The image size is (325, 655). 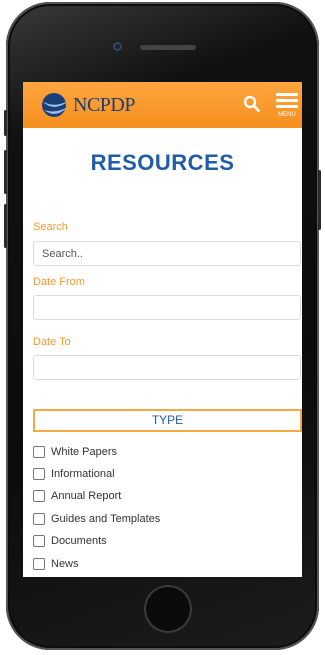 What do you see at coordinates (168, 609) in the screenshot?
I see `home-button` at bounding box center [168, 609].